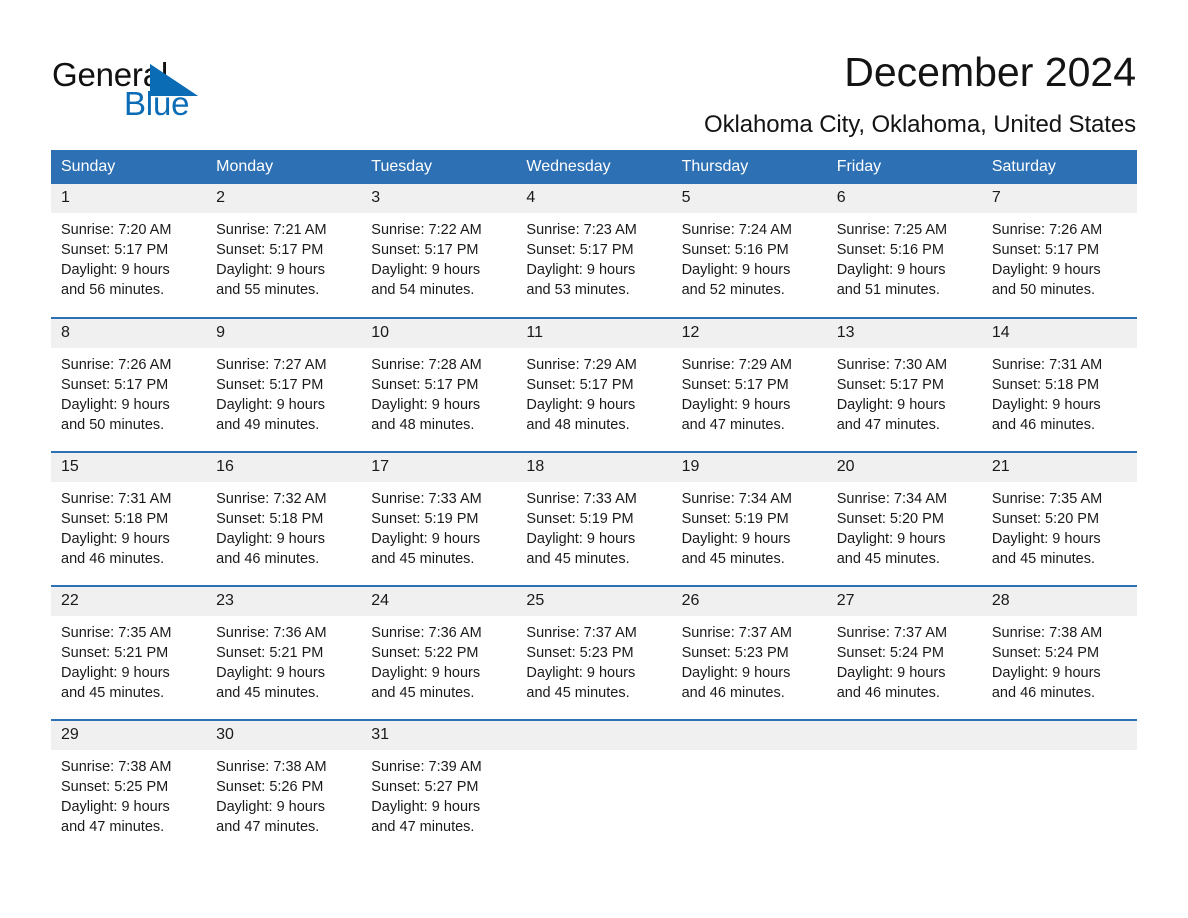 This screenshot has height=918, width=1188. I want to click on calendar-day-number: 22, so click(129, 601).